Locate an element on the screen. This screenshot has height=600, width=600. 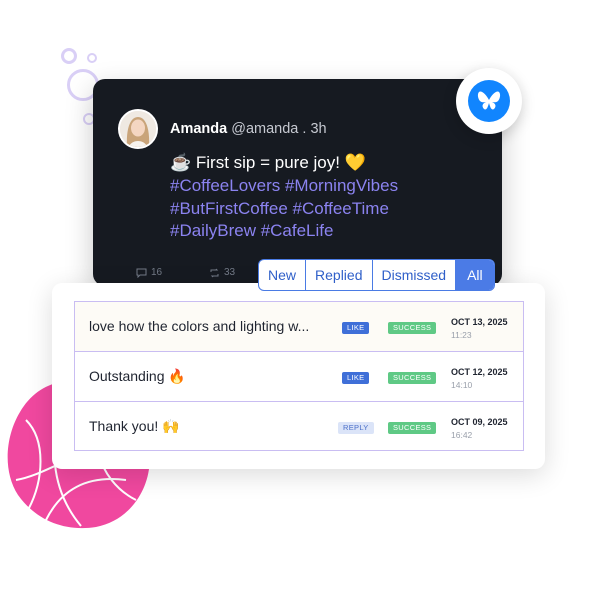
post-text: ☕ First sip = pure joy! 💛 is located at coordinates (268, 162).